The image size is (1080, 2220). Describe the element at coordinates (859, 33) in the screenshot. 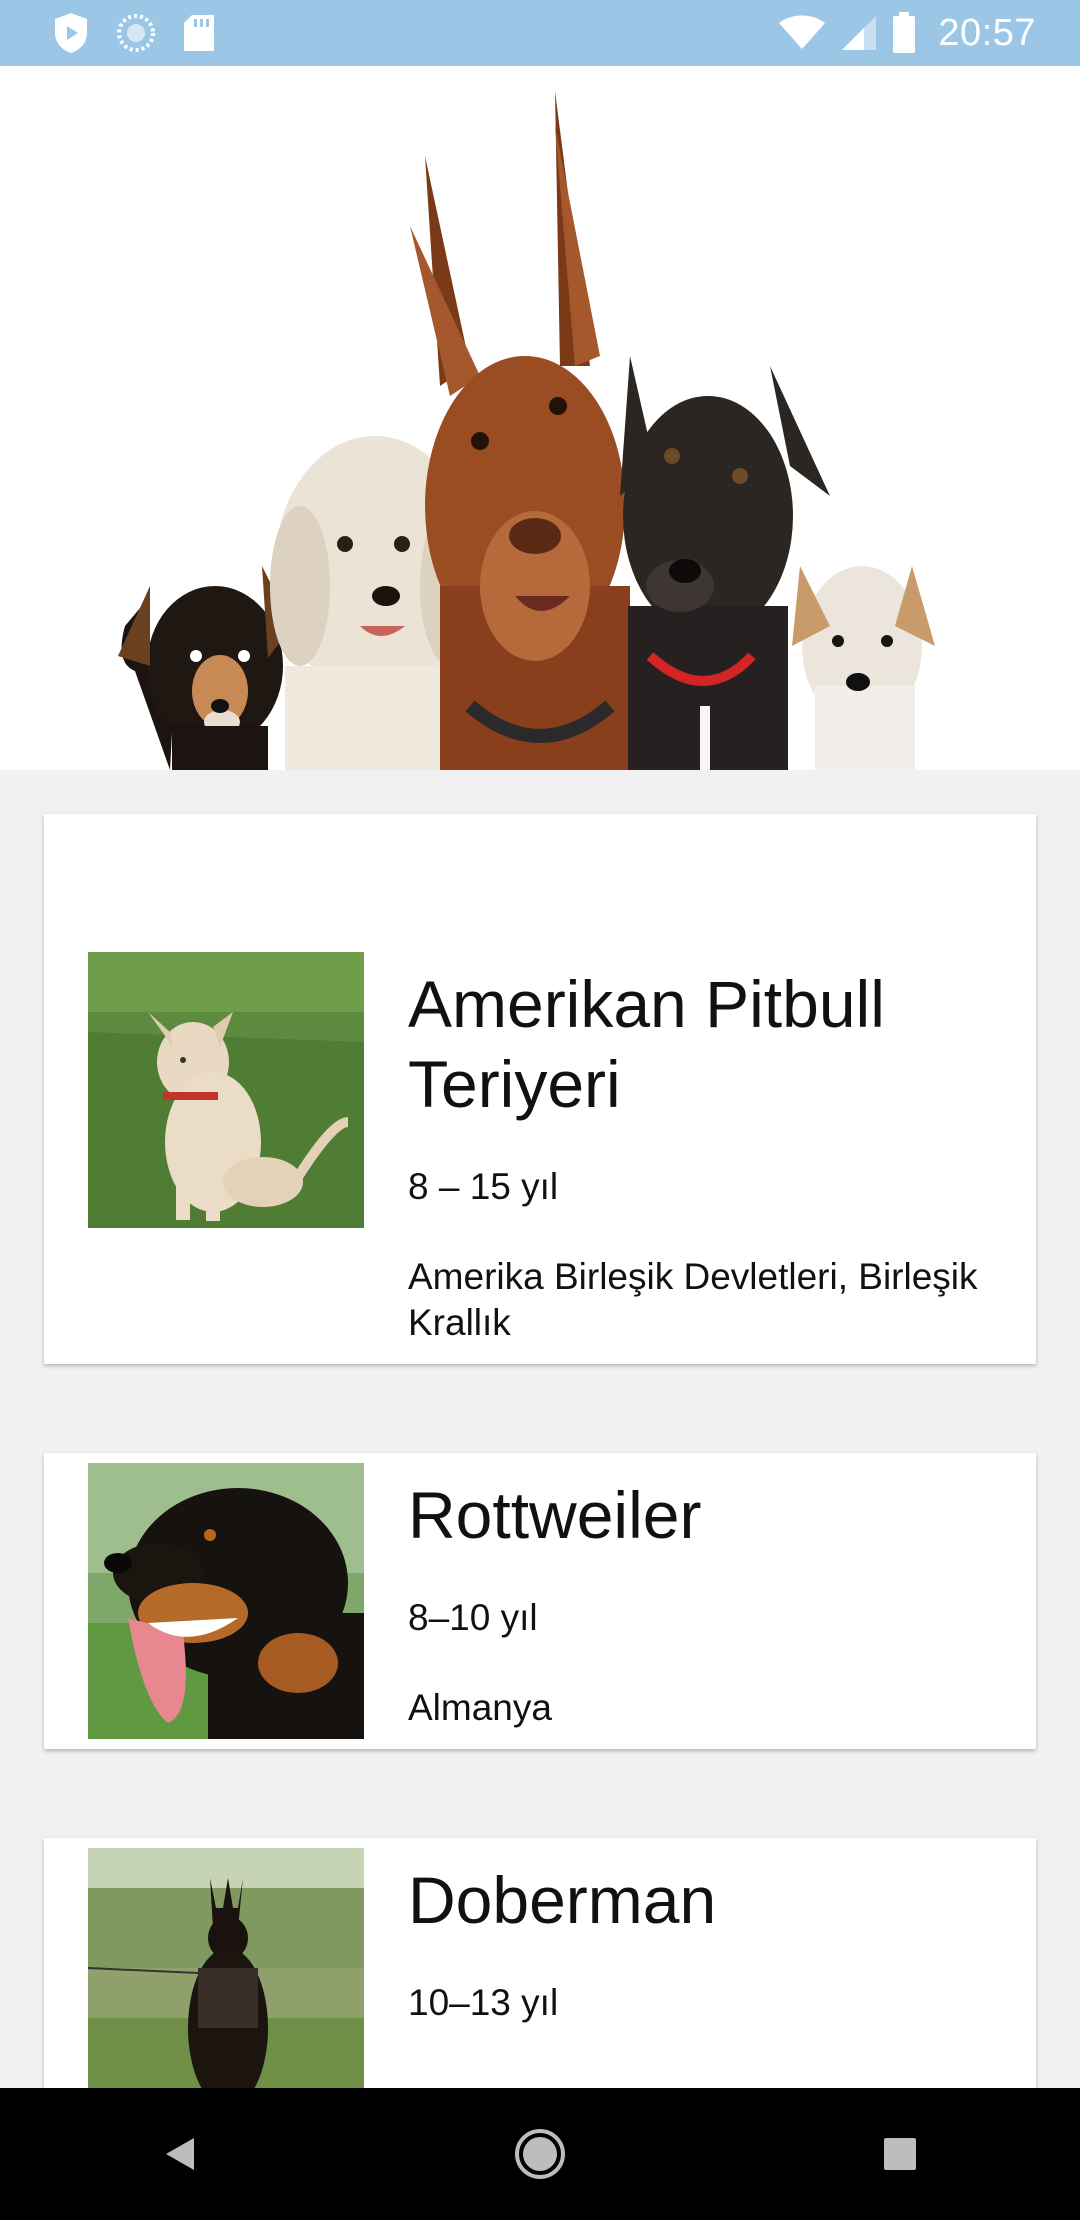

I see `signal-icon` at that location.